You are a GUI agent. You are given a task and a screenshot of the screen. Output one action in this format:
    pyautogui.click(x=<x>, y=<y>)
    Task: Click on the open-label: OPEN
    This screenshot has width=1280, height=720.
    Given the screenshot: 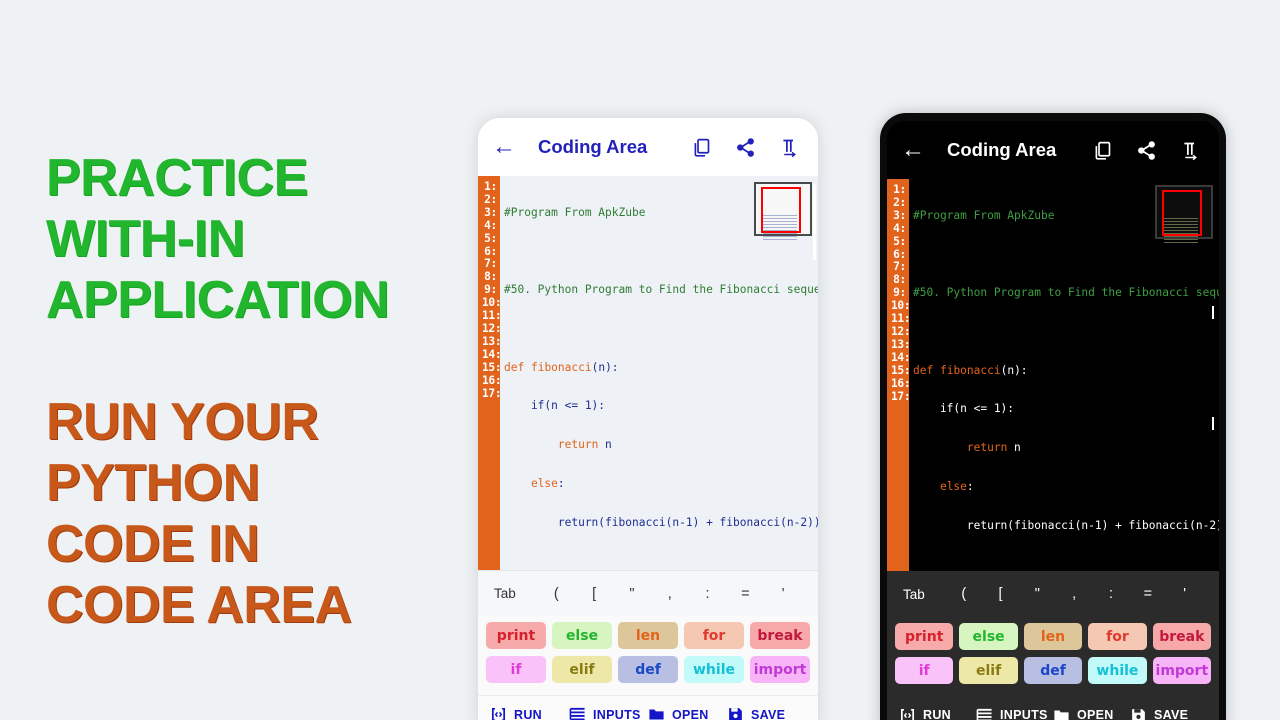 What is the action you would take?
    pyautogui.click(x=1095, y=714)
    